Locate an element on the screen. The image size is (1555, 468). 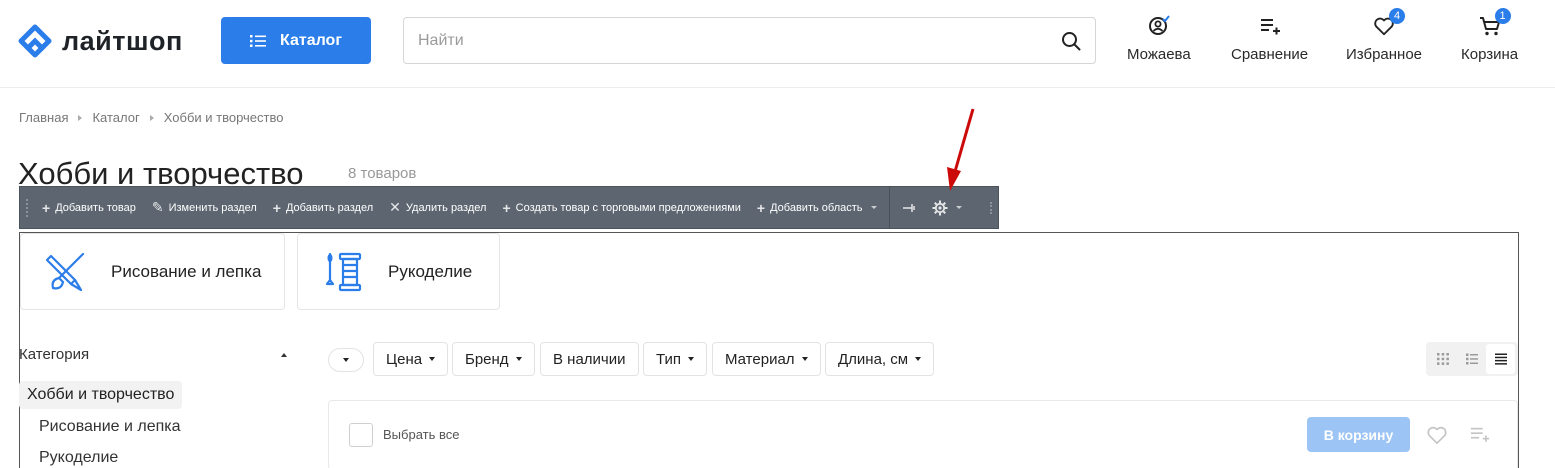
list-view-button is located at coordinates (1471, 359).